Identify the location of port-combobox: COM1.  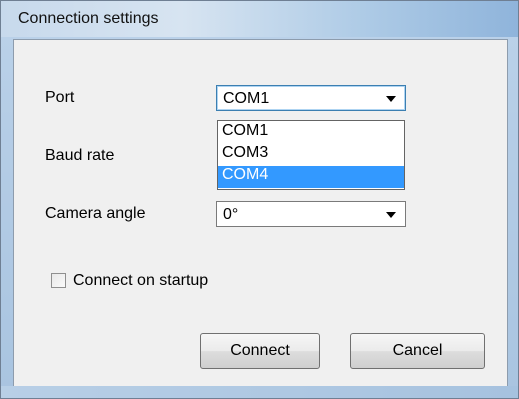
(311, 98).